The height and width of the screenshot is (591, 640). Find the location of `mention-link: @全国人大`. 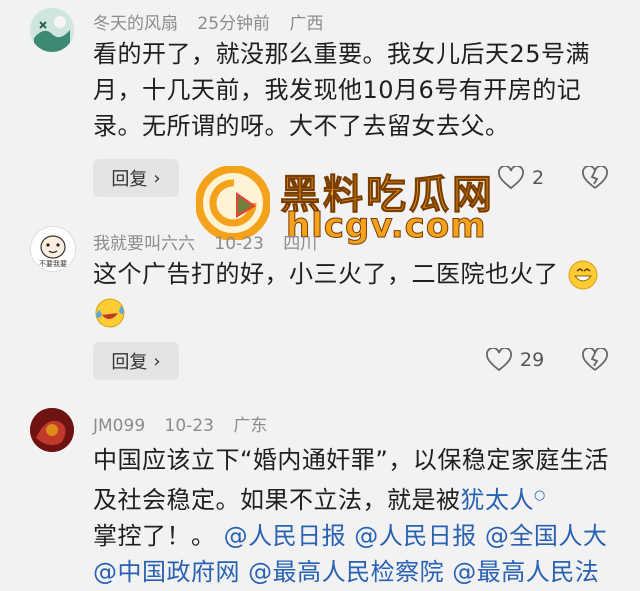

mention-link: @全国人大 is located at coordinates (546, 536).